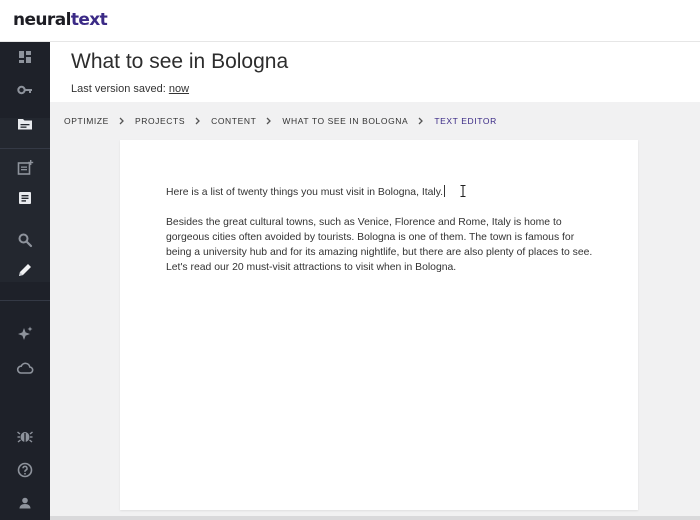  I want to click on help-icon, so click(25, 470).